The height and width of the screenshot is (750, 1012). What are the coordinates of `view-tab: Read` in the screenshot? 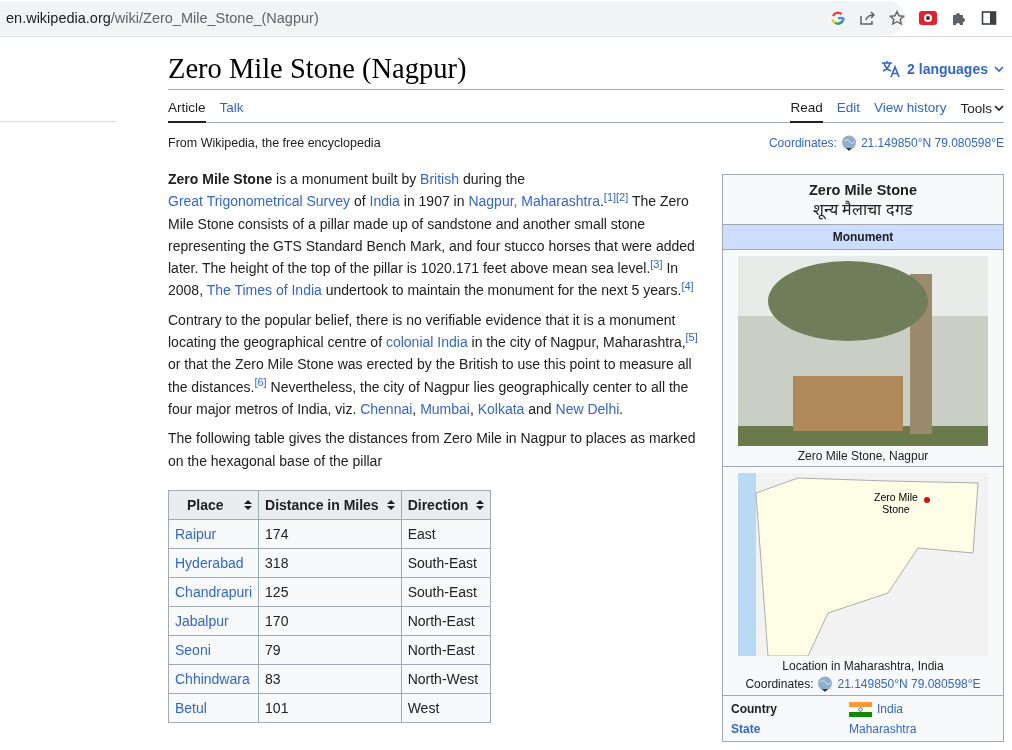 It's located at (806, 106).